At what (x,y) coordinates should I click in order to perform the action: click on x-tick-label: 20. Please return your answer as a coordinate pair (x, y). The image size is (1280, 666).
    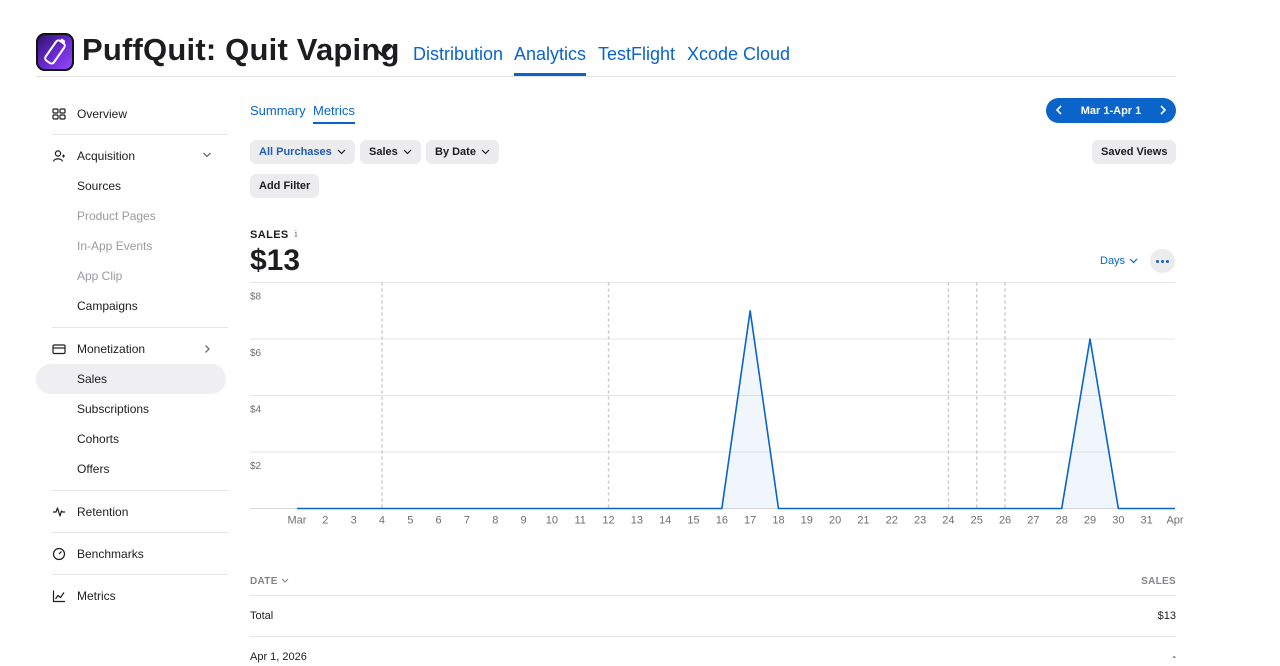
    Looking at the image, I should click on (835, 521).